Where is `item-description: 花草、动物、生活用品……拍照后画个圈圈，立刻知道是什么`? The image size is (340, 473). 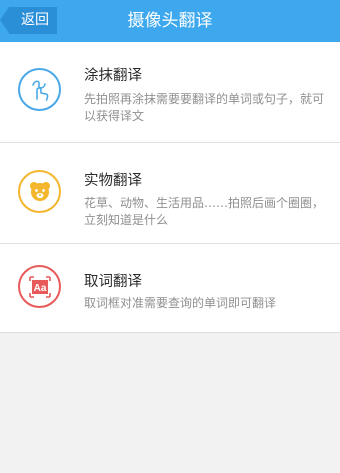
item-description: 花草、动物、生活用品……拍照后画个圈圈，立刻知道是什么 is located at coordinates (204, 211).